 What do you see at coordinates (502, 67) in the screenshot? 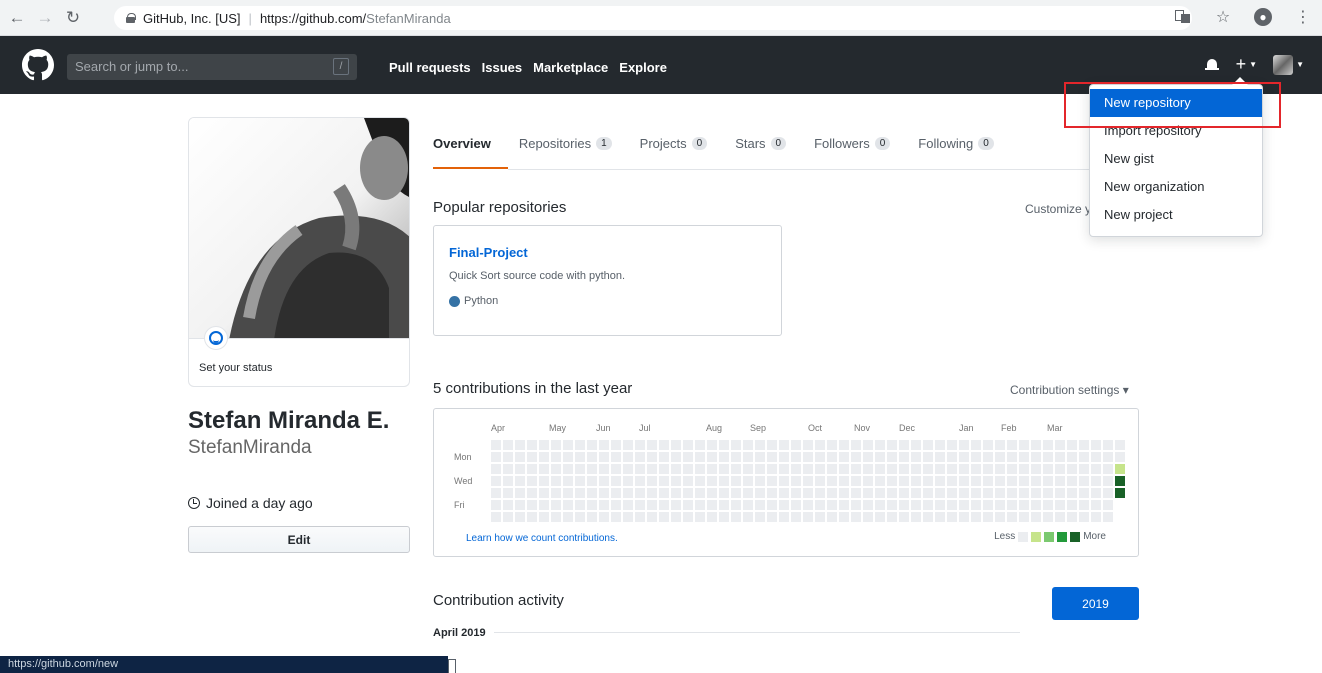
I see `nav-issues: Issues` at bounding box center [502, 67].